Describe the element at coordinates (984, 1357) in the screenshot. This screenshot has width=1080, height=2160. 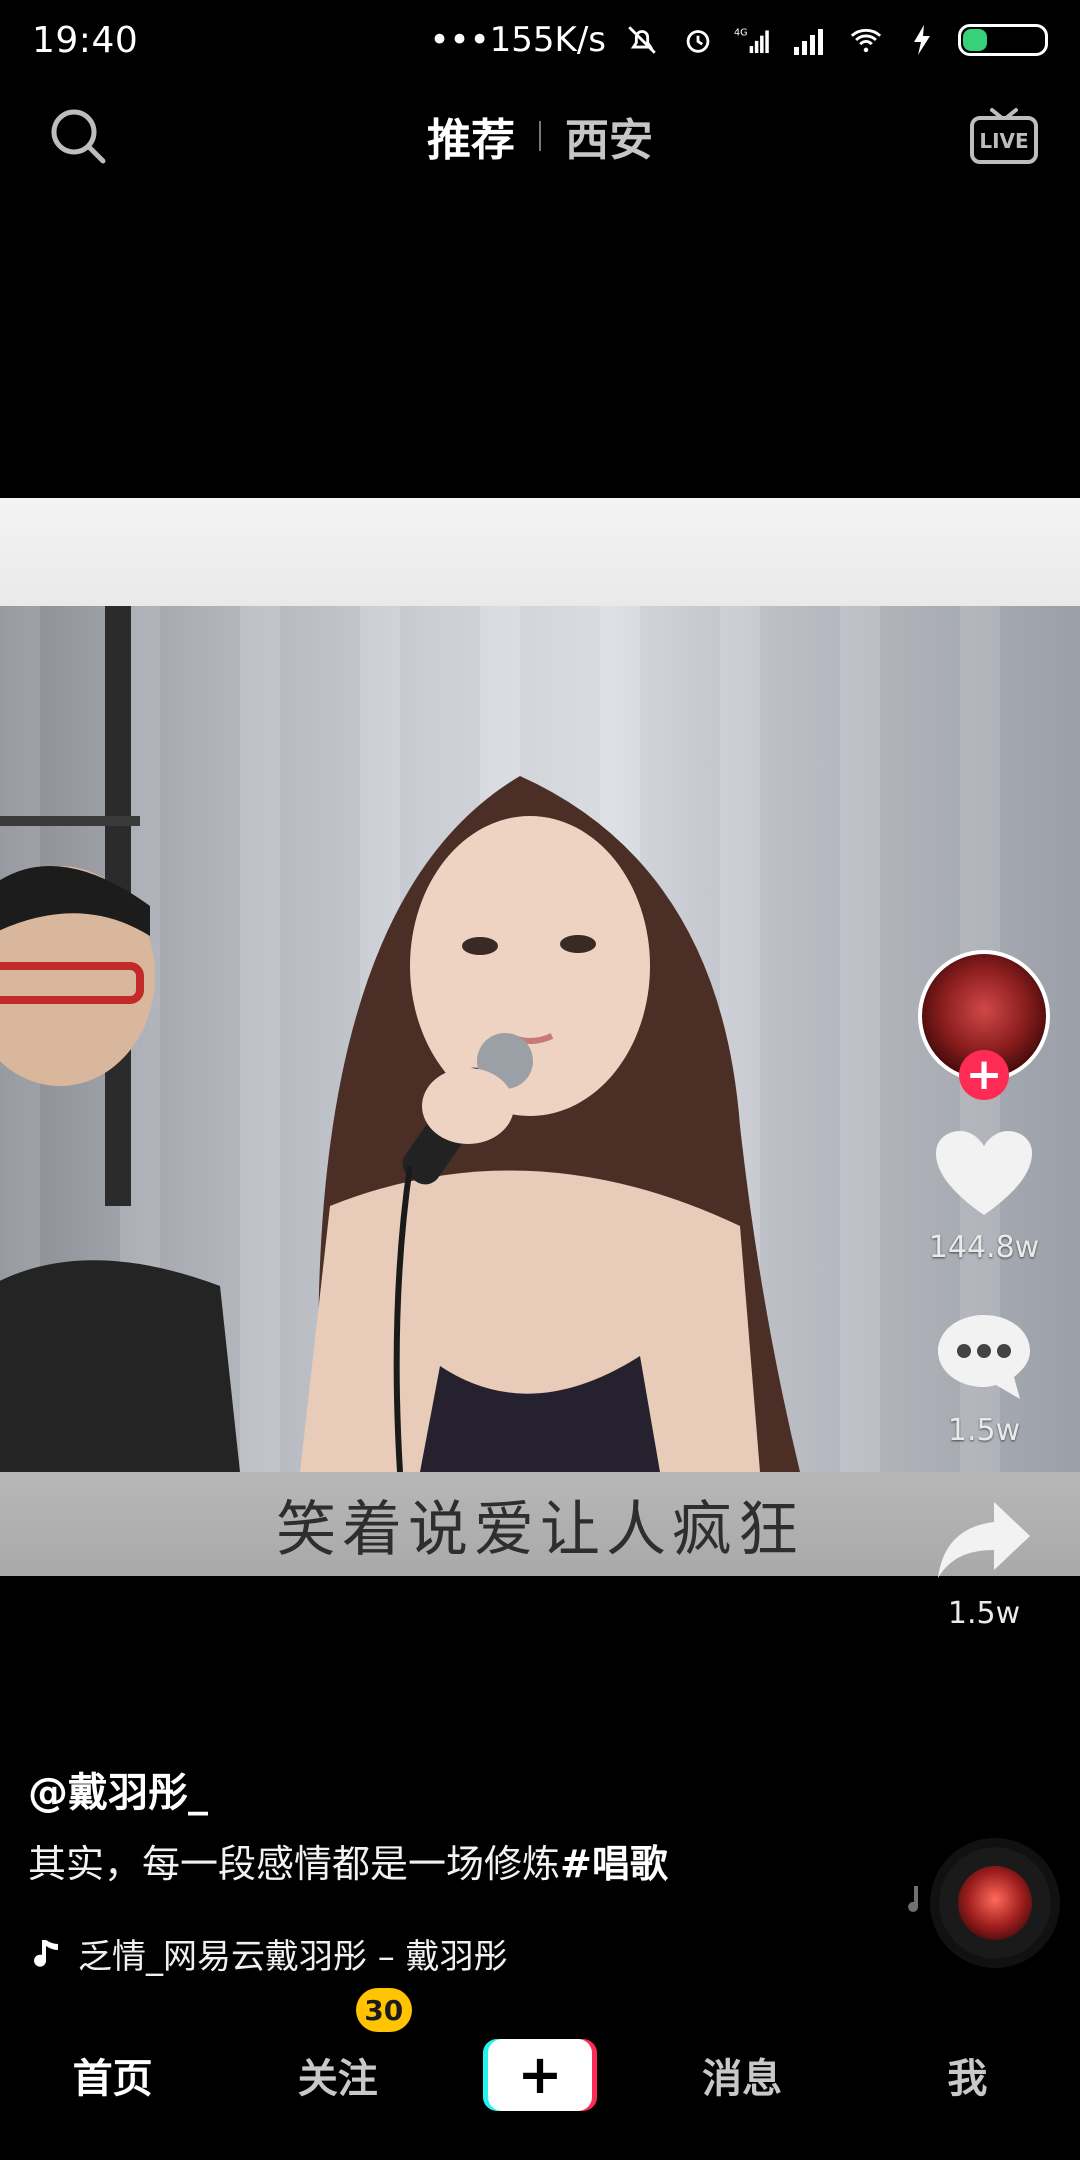
I see `comment-bubble-icon` at that location.